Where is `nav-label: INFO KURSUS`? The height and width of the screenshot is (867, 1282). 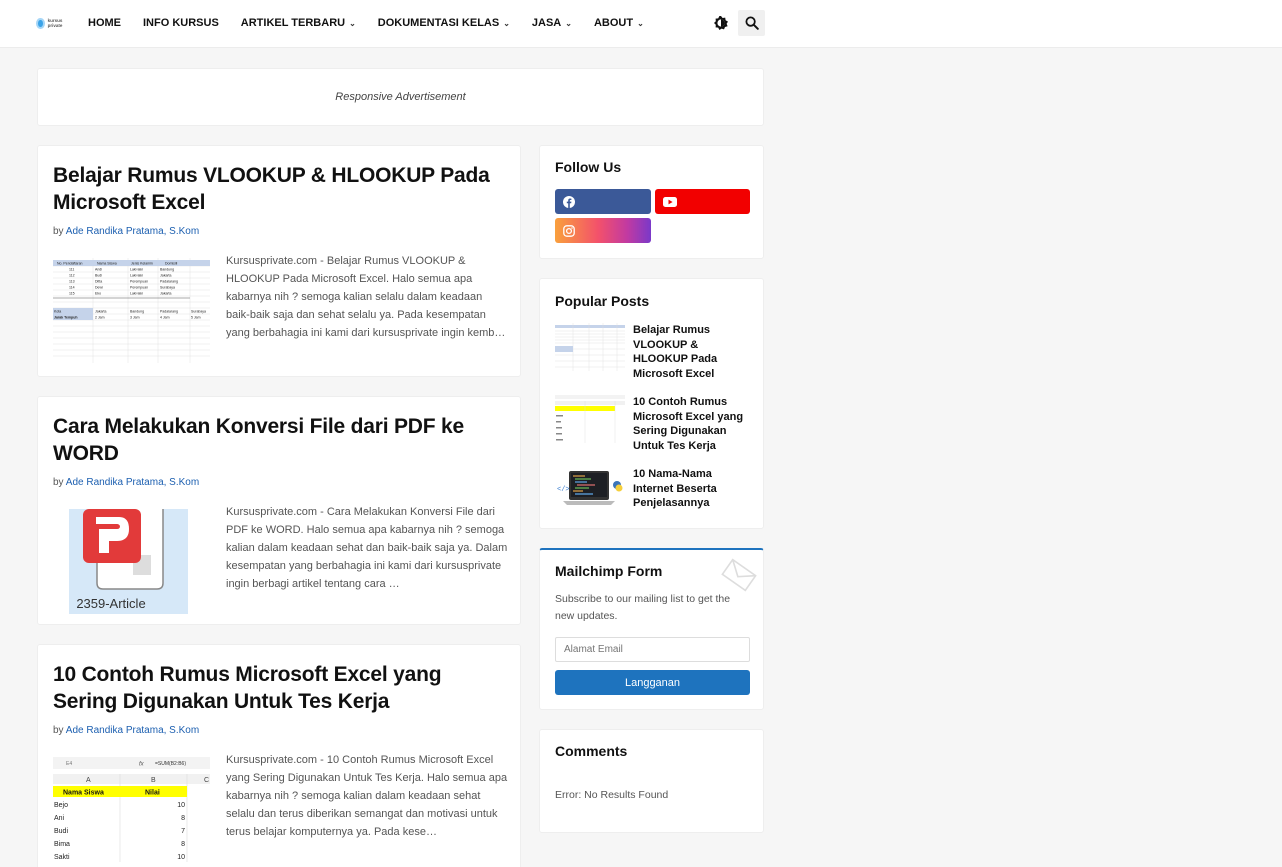
nav-label: INFO KURSUS is located at coordinates (181, 23).